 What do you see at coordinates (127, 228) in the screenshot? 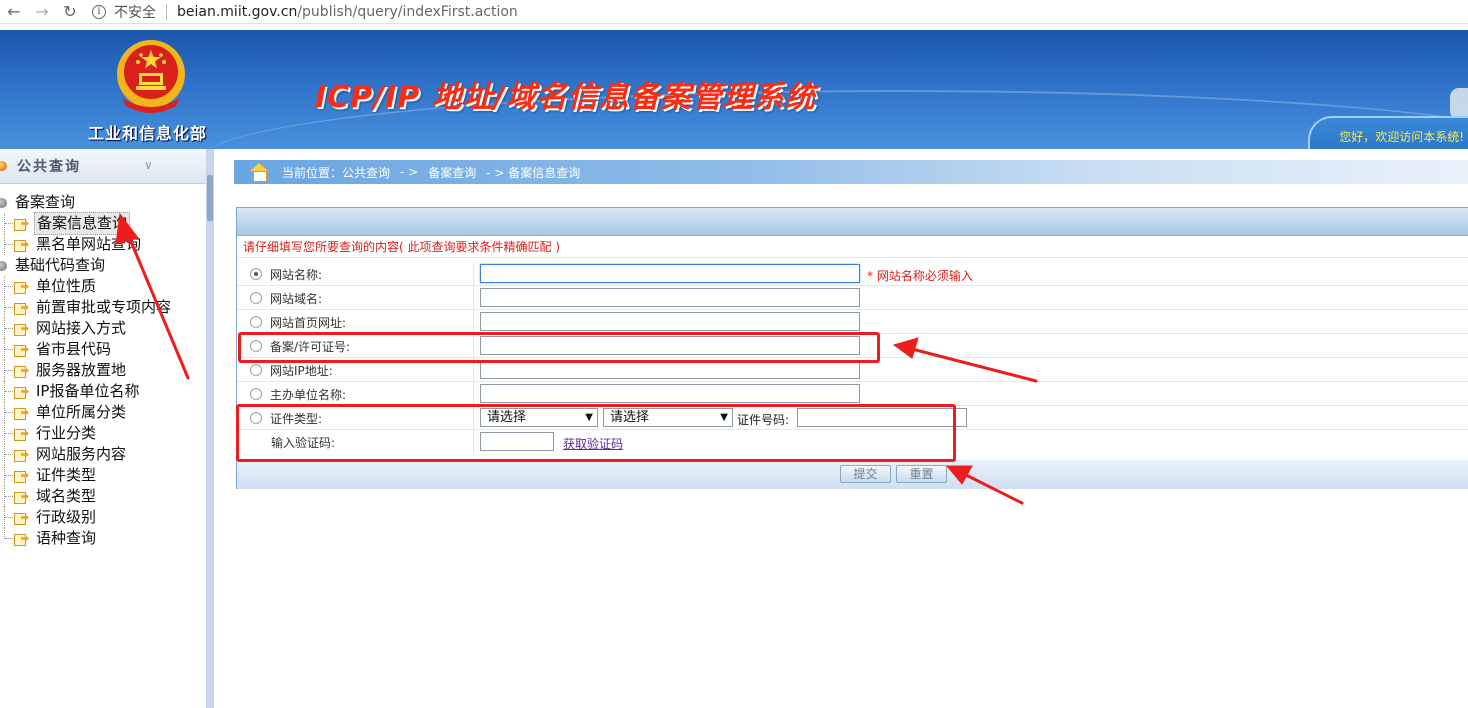
I see `arrow-sidebar-head-icon` at bounding box center [127, 228].